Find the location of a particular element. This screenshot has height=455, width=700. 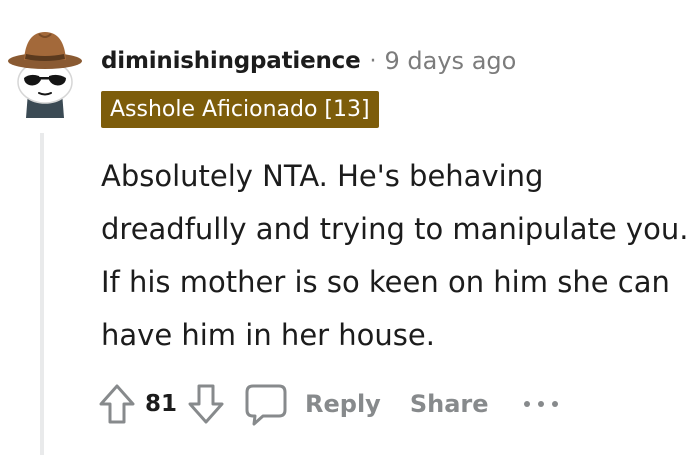

comment-actions: 81 Reply Share is located at coordinates (328, 404).